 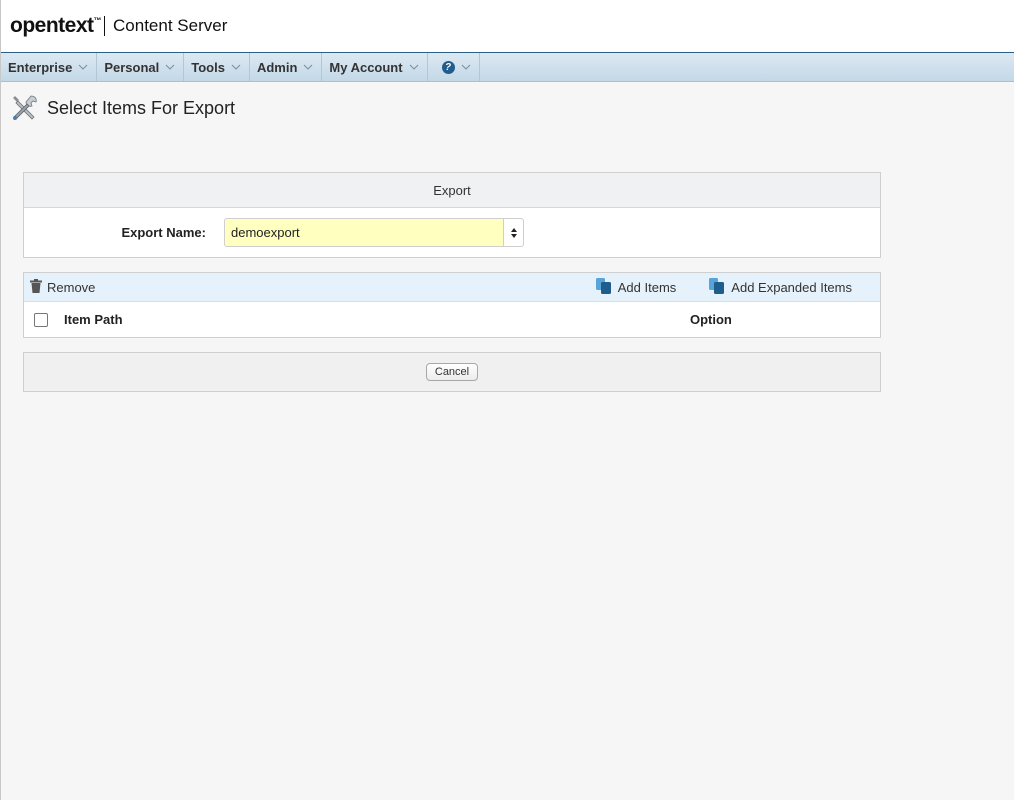 What do you see at coordinates (163, 232) in the screenshot?
I see `export-name-label: Export Name:` at bounding box center [163, 232].